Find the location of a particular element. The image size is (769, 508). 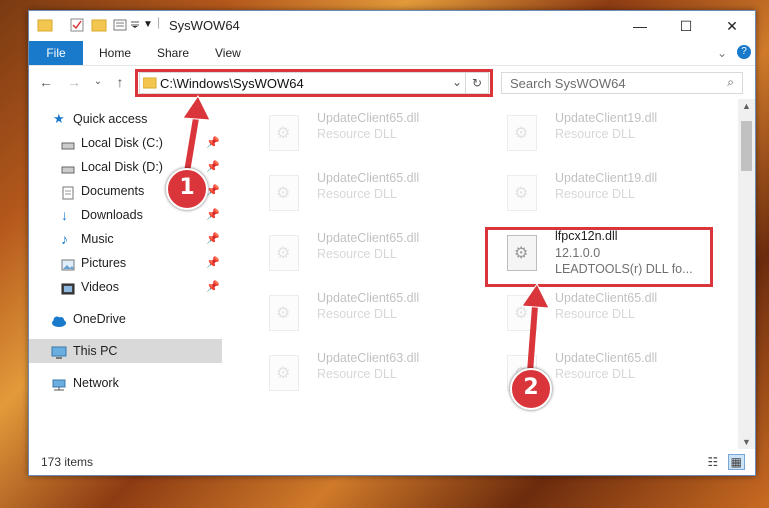

step-badge-1: 1 is located at coordinates (187, 189).